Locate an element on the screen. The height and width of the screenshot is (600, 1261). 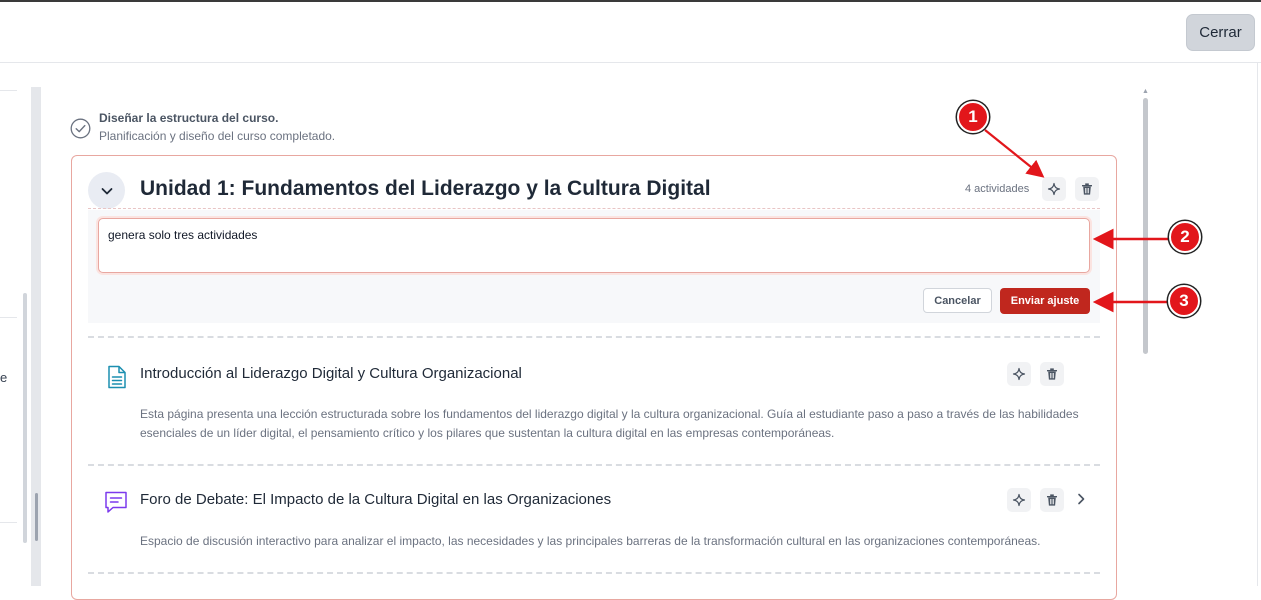
right-scrollbar-thumb is located at coordinates (1145, 226).